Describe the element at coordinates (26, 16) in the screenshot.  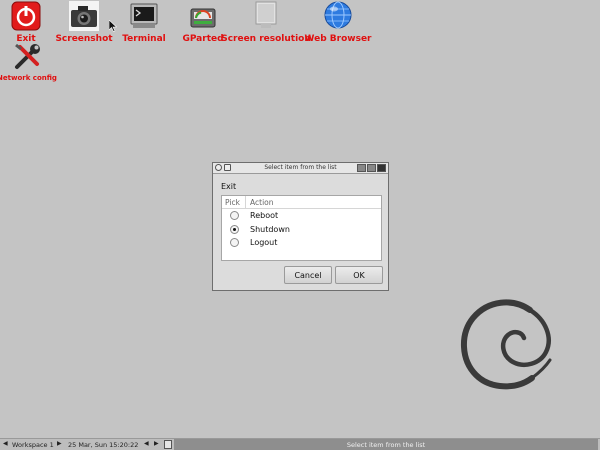
I see `power-icon` at that location.